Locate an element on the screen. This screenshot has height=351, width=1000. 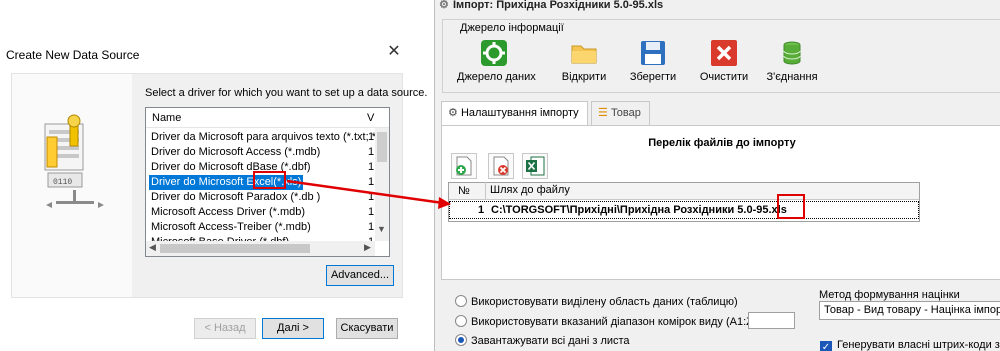
floppy-icon is located at coordinates (653, 53).